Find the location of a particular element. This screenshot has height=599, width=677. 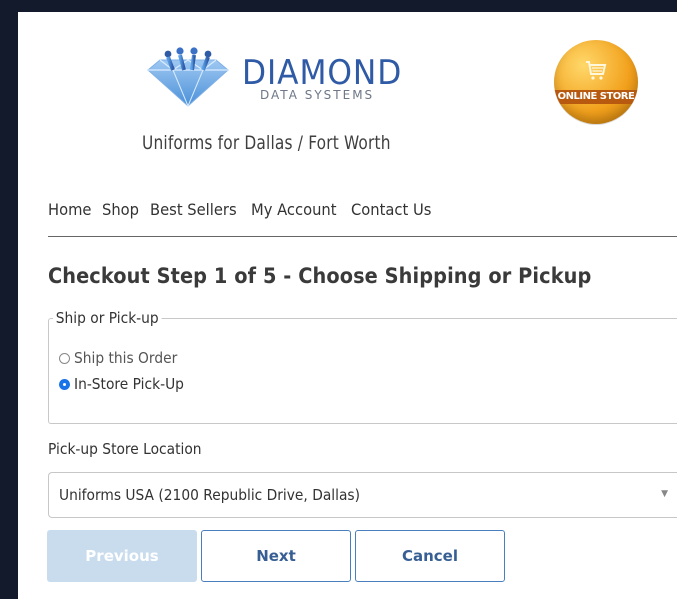

ship-or-pickup-legend: Ship or Pick-up is located at coordinates (107, 318).